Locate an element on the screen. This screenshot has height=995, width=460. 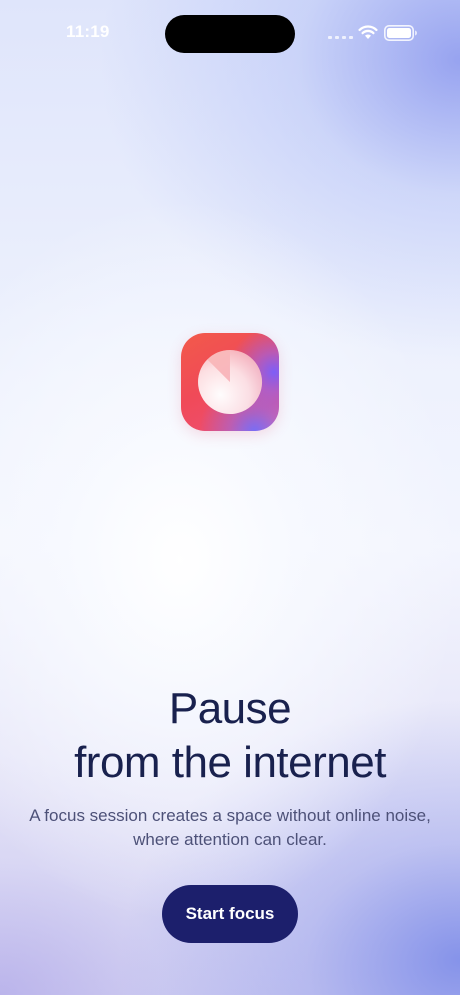
headline: Pause from the internet is located at coordinates (230, 736).